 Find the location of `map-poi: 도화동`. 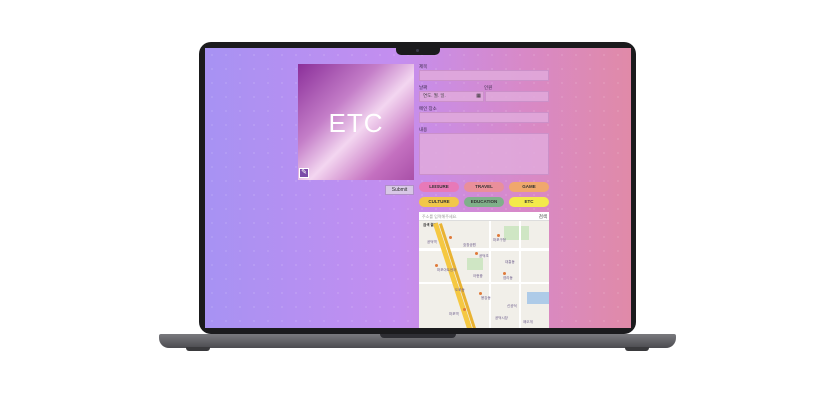

map-poi: 도화동 is located at coordinates (460, 290).